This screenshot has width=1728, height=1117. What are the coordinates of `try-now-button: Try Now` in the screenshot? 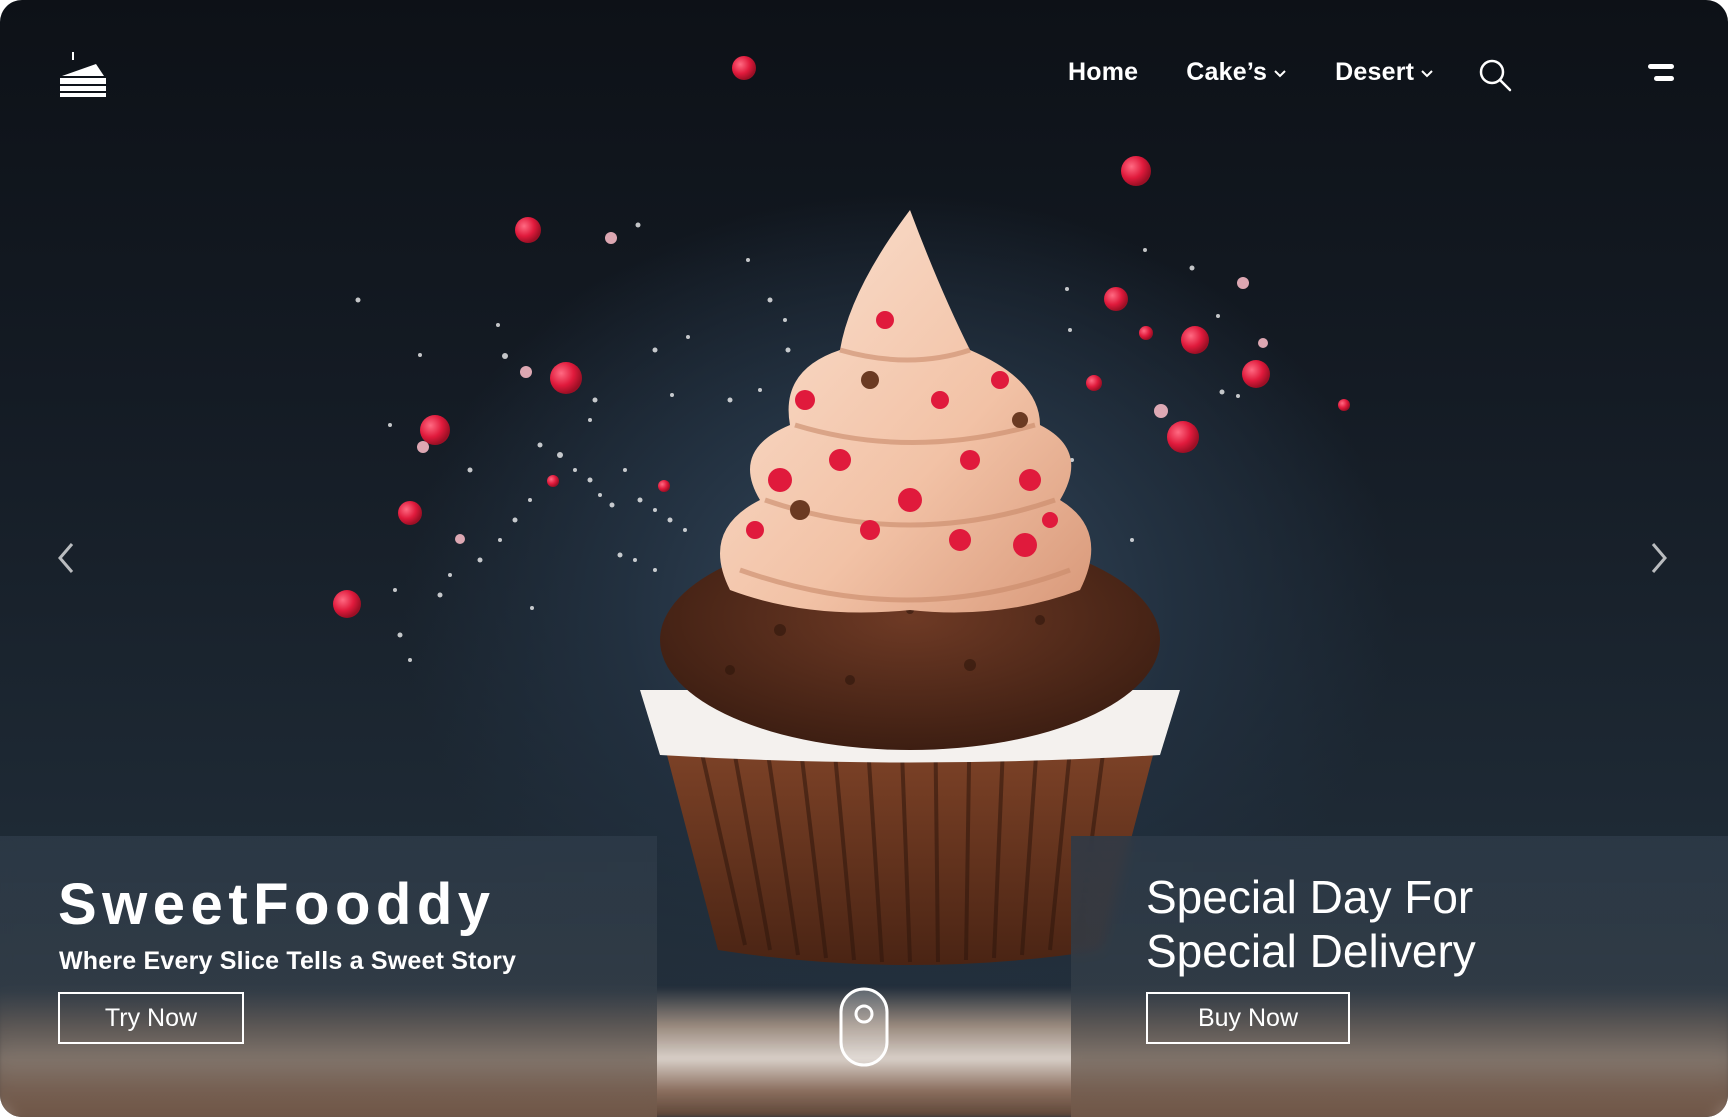 It's located at (151, 1018).